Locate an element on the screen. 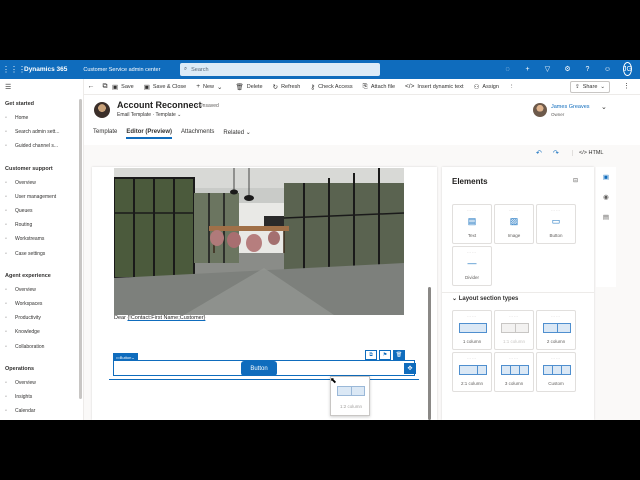 This screenshot has height=480, width=640. back-arrow-icon: ← is located at coordinates (91, 86).